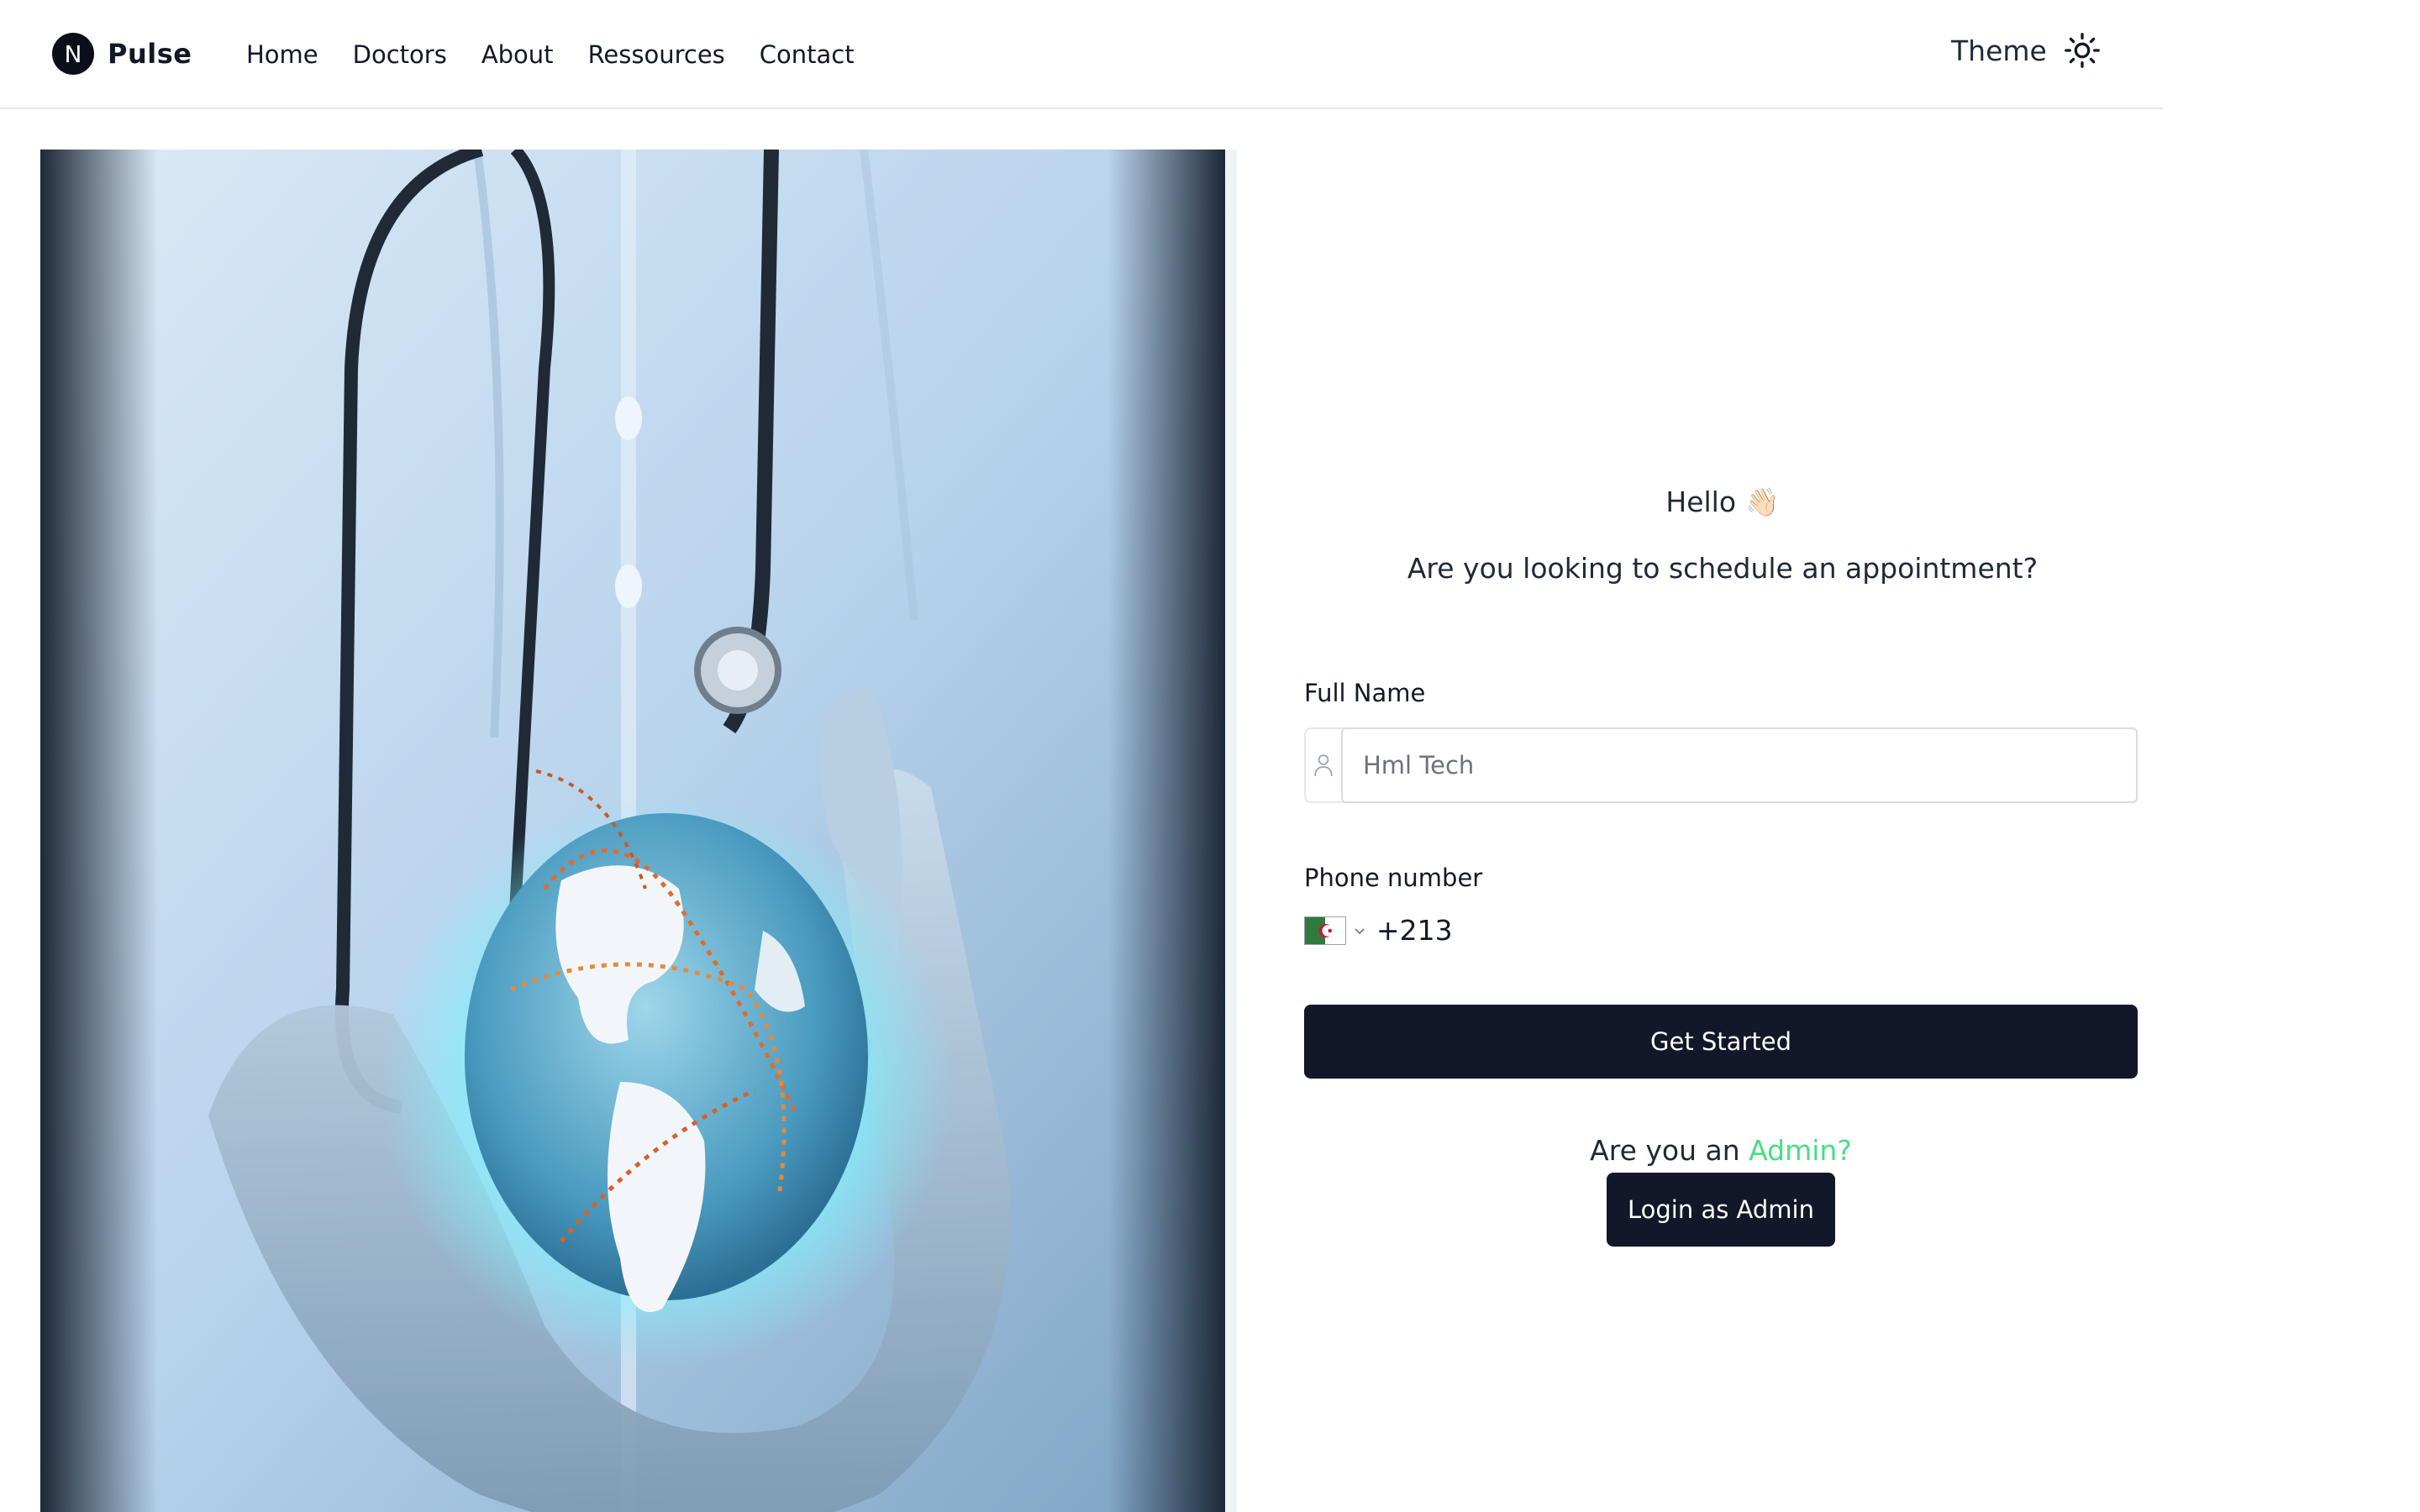 The width and height of the screenshot is (2420, 1512). I want to click on nav-item-ressources: Ressources, so click(657, 54).